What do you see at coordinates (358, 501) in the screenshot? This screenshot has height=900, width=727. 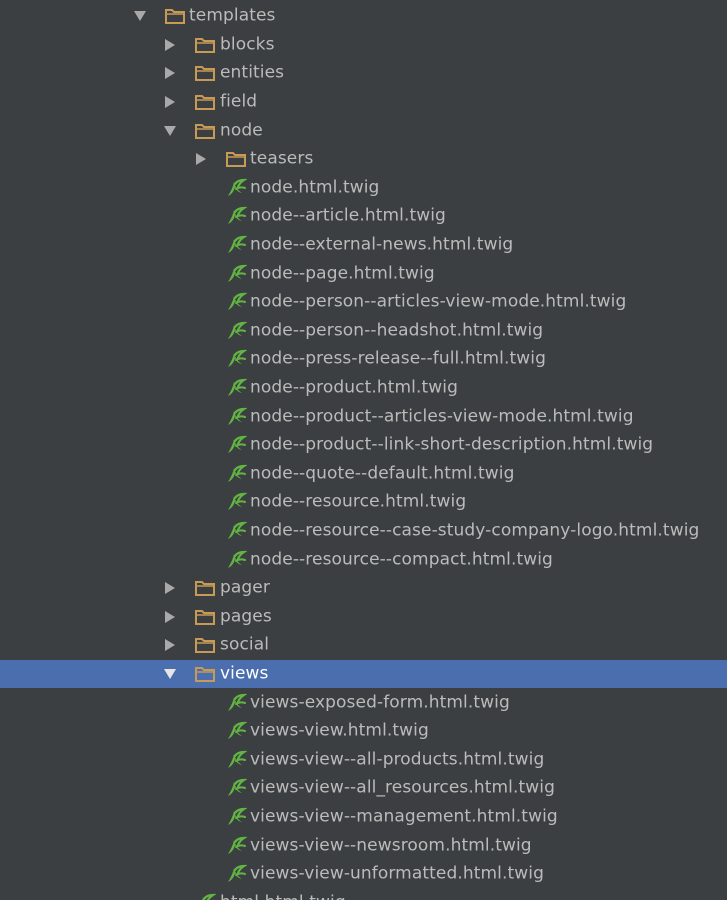 I see `tree-item-label: node--resource.html.twig` at bounding box center [358, 501].